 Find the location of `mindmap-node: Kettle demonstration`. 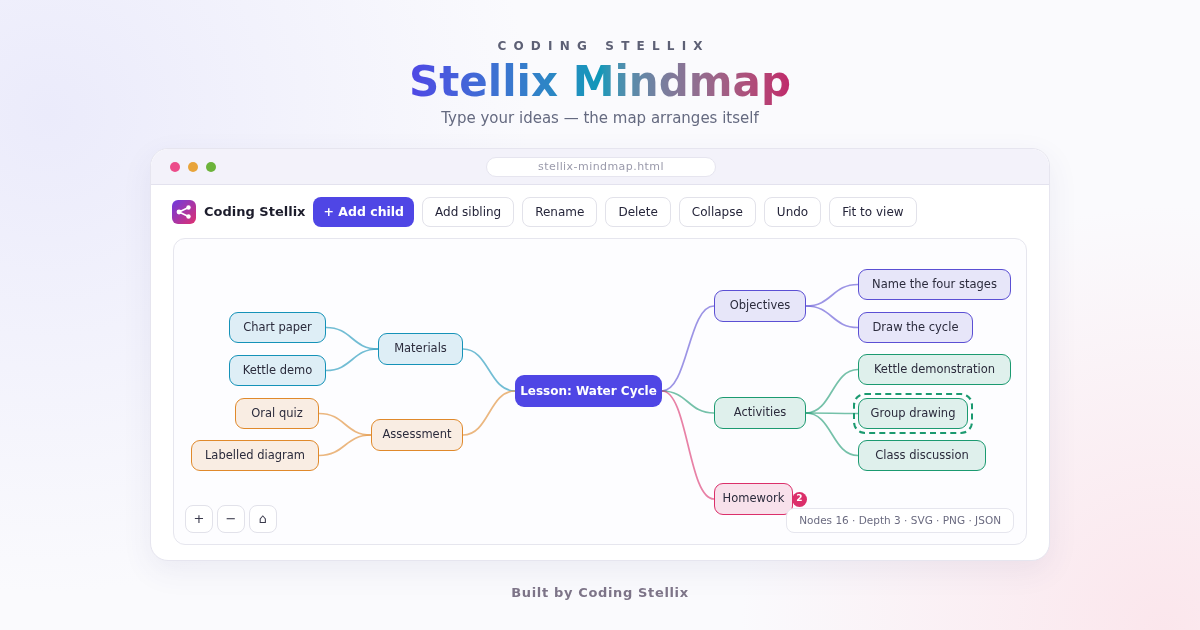

mindmap-node: Kettle demonstration is located at coordinates (934, 369).